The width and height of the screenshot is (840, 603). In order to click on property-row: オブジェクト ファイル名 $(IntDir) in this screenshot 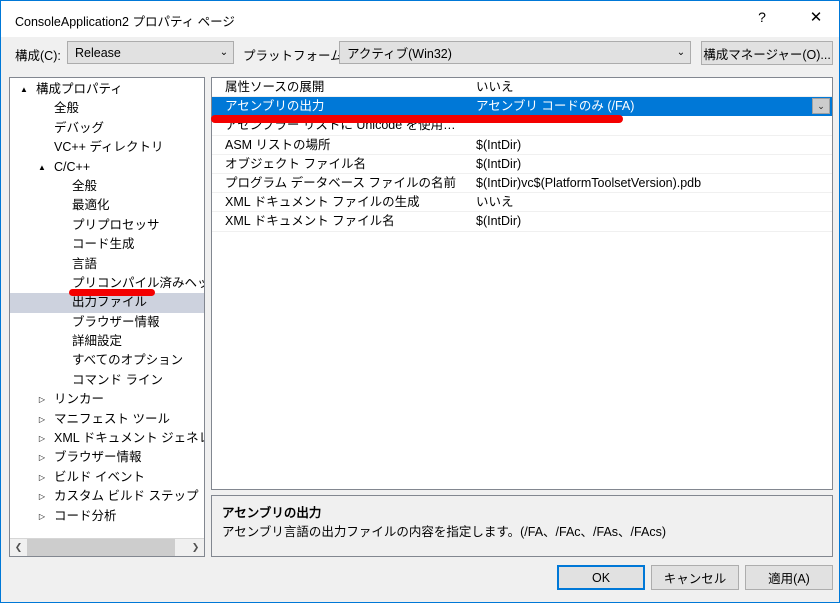, I will do `click(522, 164)`.